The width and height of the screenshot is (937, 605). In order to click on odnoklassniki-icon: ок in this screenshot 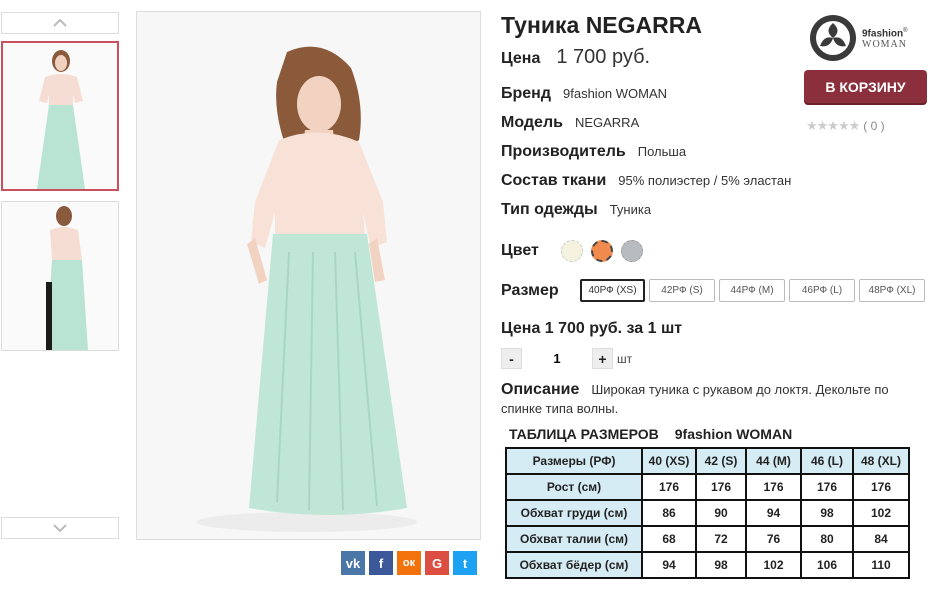, I will do `click(409, 563)`.